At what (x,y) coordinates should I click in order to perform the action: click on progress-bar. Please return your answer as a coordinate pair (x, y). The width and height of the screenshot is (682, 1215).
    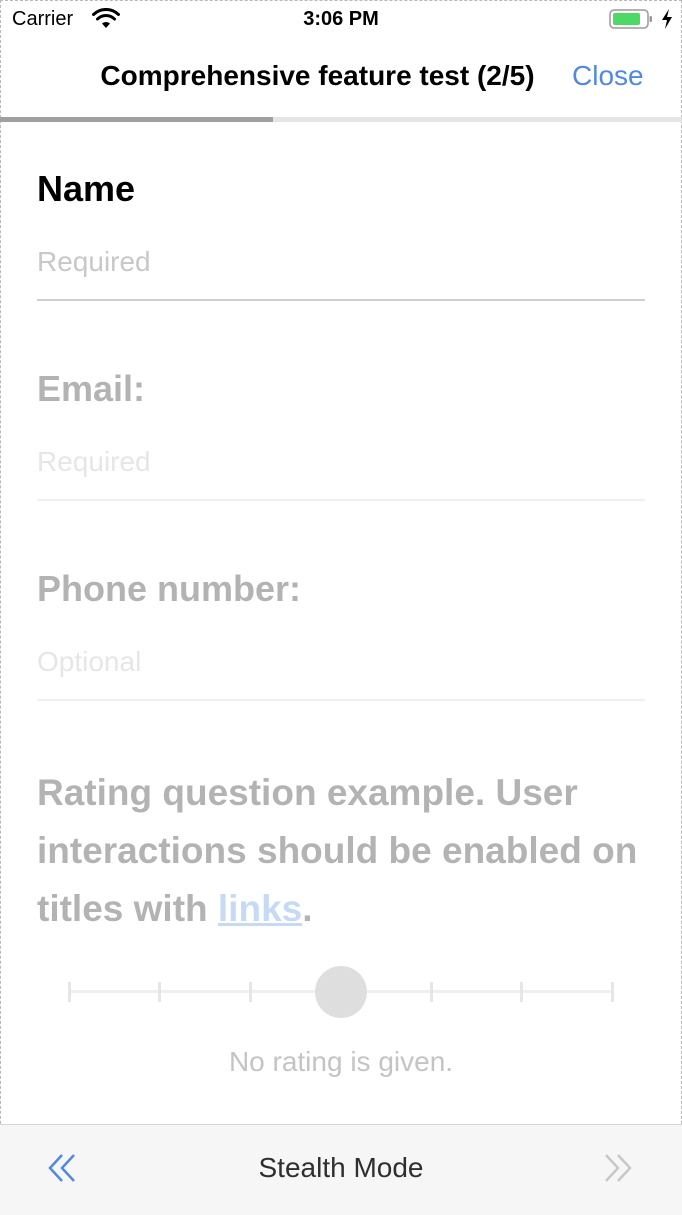
    Looking at the image, I should click on (341, 119).